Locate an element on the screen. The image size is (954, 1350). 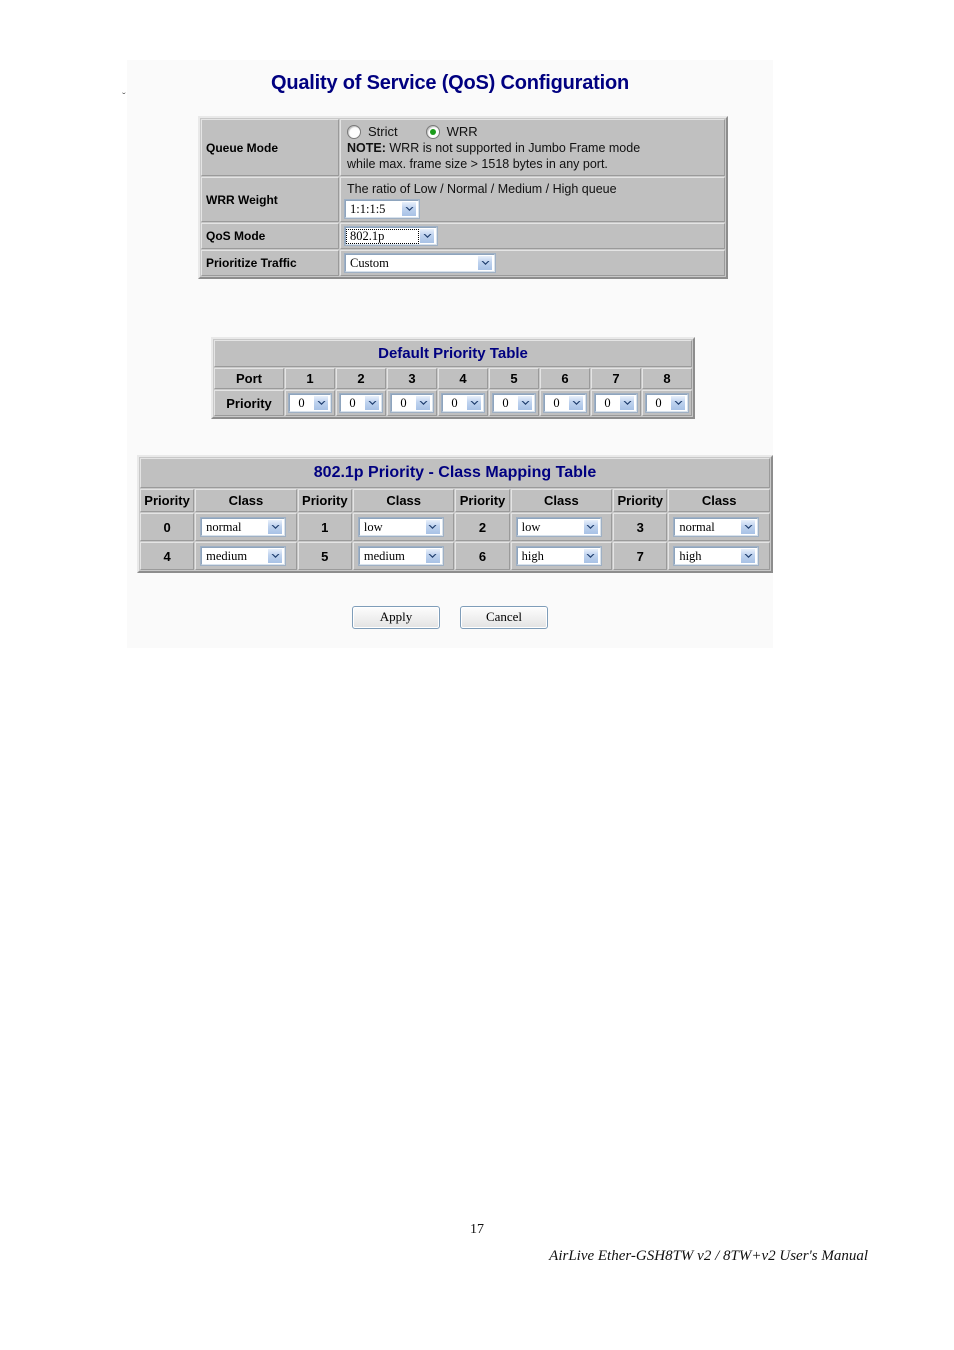
table-row-port: Port 12345678 is located at coordinates (453, 378).